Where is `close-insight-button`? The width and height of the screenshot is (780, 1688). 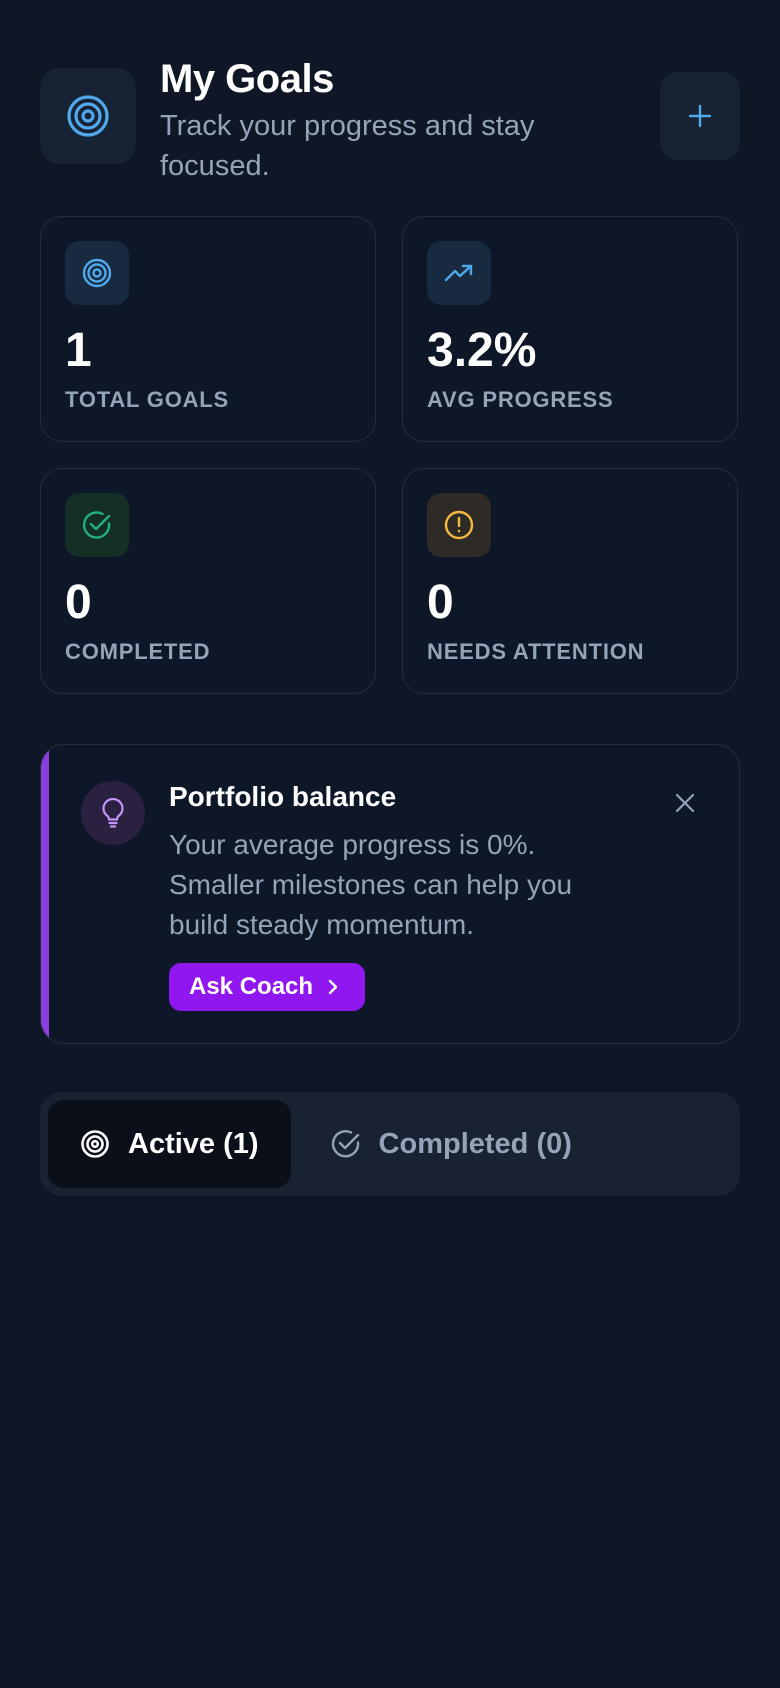 close-insight-button is located at coordinates (685, 803).